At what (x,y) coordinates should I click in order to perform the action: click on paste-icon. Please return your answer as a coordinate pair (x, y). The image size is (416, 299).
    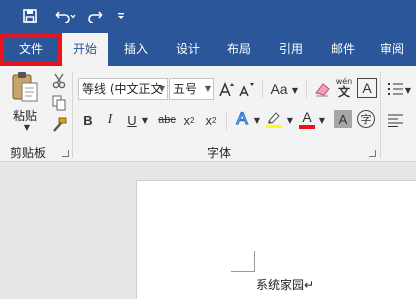
    Looking at the image, I should click on (25, 87).